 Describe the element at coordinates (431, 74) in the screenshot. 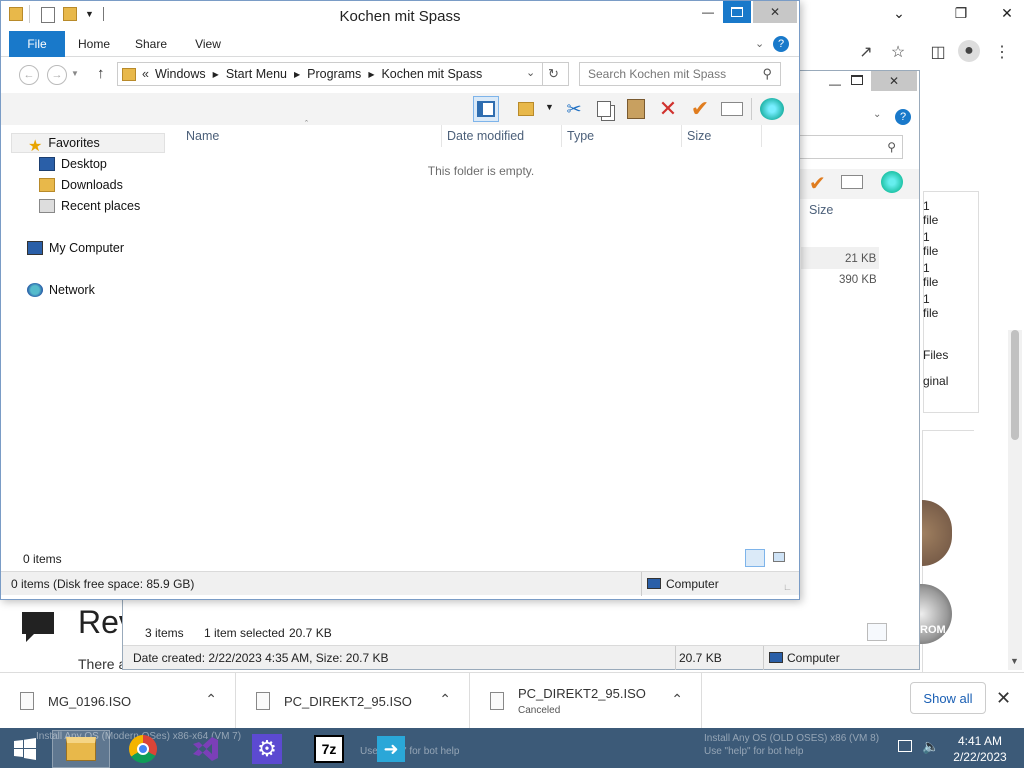

I see `breadcrumb-current: Kochen mit Spass` at that location.